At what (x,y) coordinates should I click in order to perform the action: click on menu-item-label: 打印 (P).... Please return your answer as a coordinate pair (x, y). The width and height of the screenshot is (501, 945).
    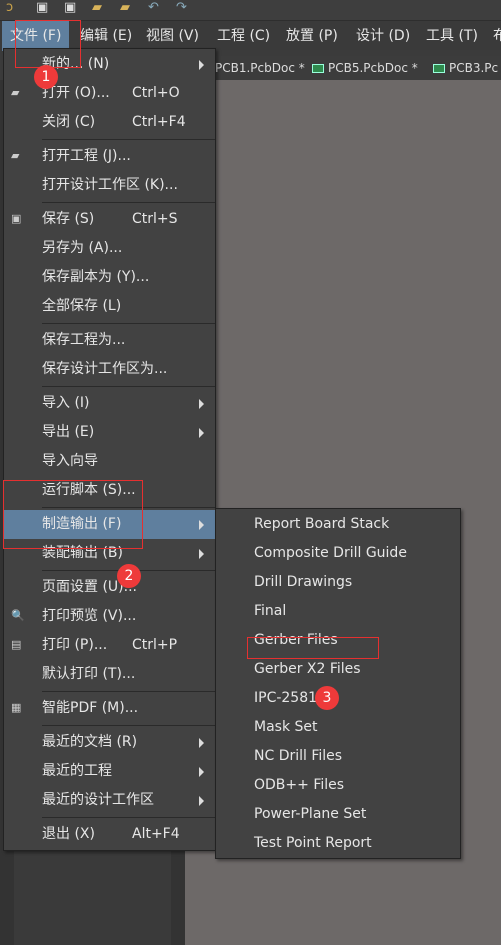
    Looking at the image, I should click on (75, 645).